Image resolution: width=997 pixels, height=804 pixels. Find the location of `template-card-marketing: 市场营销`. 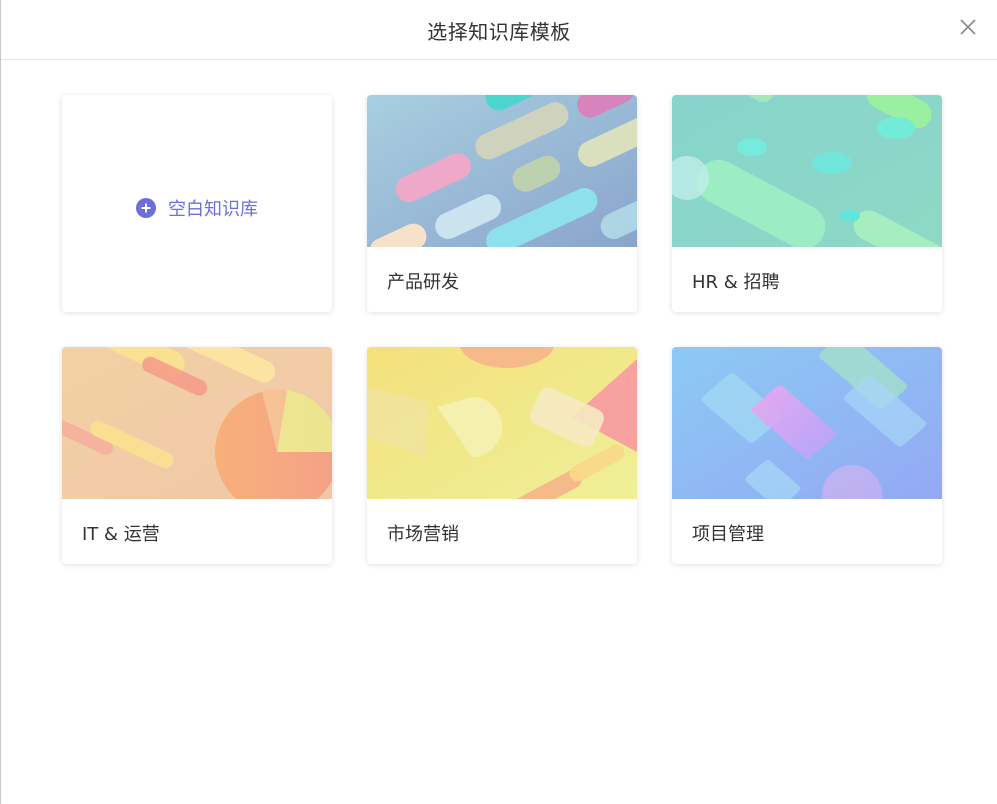

template-card-marketing: 市场营销 is located at coordinates (502, 455).